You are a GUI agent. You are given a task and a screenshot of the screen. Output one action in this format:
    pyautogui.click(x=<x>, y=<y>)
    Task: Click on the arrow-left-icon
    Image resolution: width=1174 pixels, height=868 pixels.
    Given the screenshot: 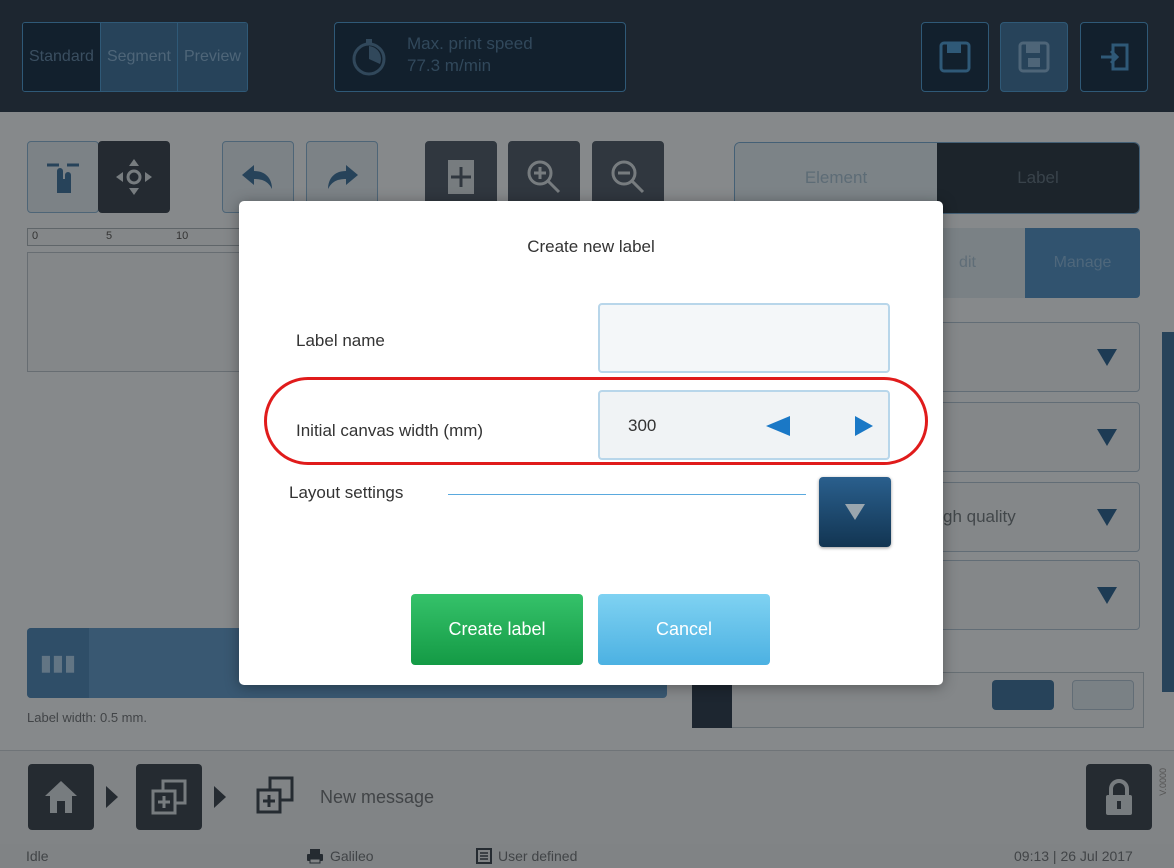 What is the action you would take?
    pyautogui.click(x=778, y=426)
    